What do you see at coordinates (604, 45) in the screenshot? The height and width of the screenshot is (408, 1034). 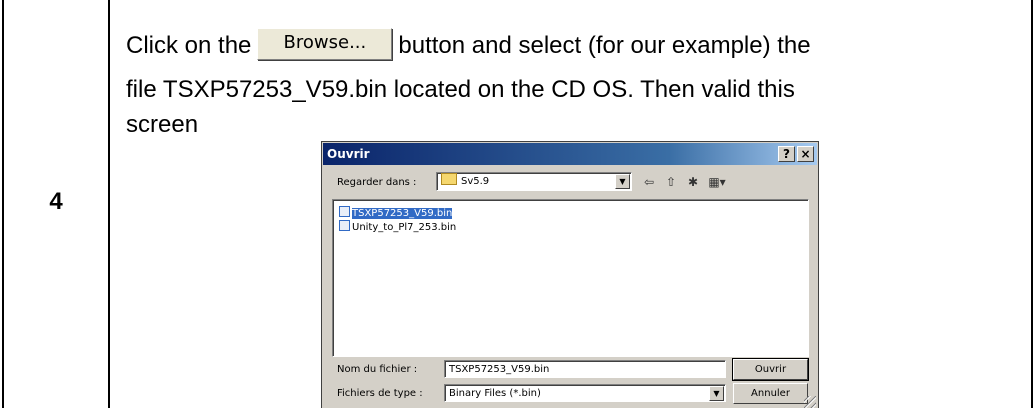 I see `instruction-after-button: button and select (for our example) the` at bounding box center [604, 45].